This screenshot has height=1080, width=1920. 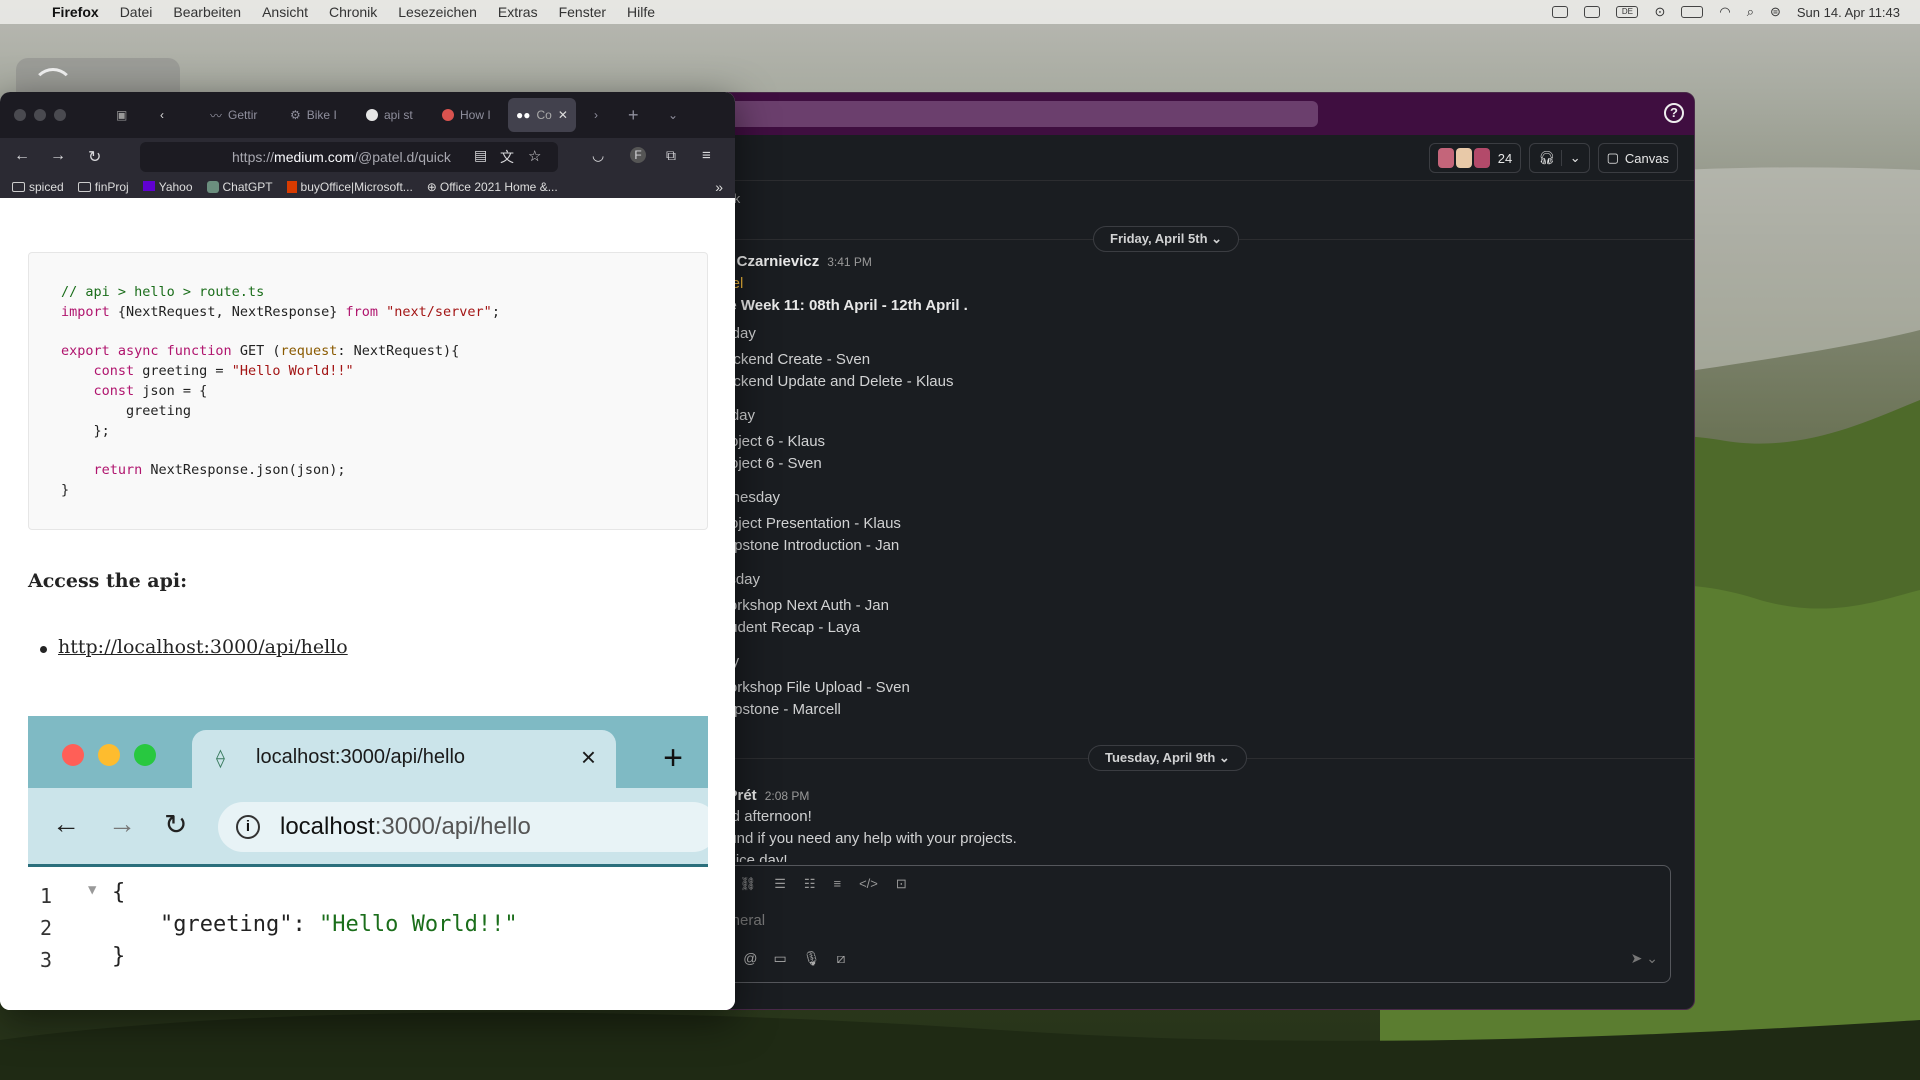 I want to click on message-time: 3:41 PM, so click(x=849, y=262).